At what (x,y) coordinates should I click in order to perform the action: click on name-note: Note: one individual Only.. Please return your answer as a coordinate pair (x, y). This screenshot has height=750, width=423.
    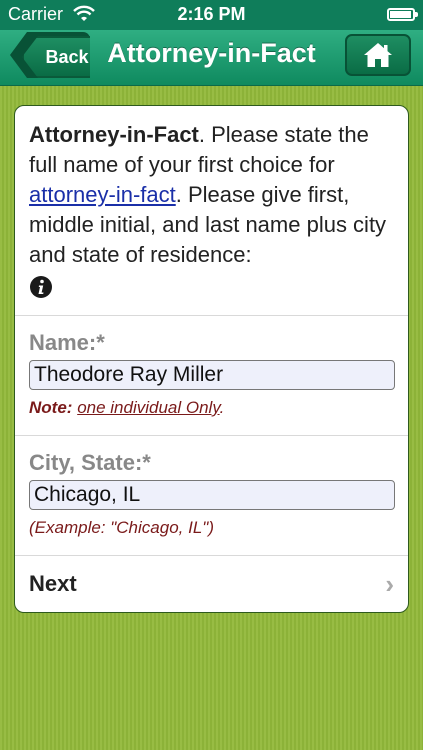
    Looking at the image, I should click on (211, 408).